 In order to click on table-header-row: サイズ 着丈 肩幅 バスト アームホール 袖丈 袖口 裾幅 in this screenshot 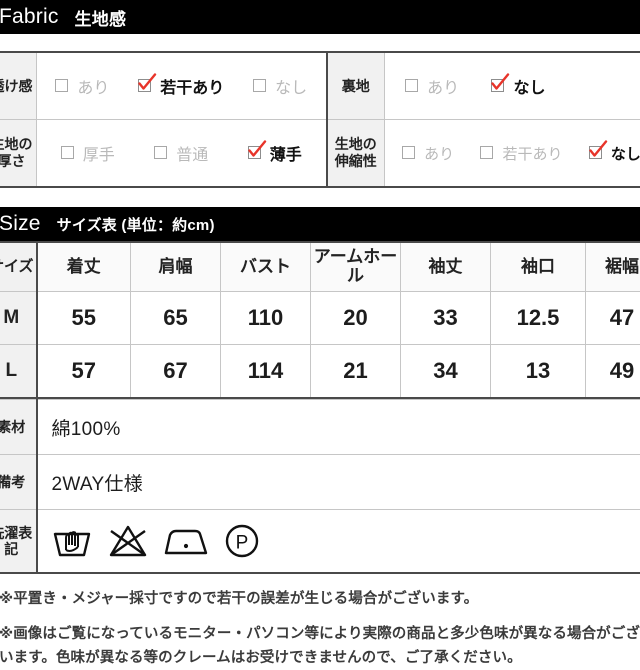, I will do `click(320, 267)`.